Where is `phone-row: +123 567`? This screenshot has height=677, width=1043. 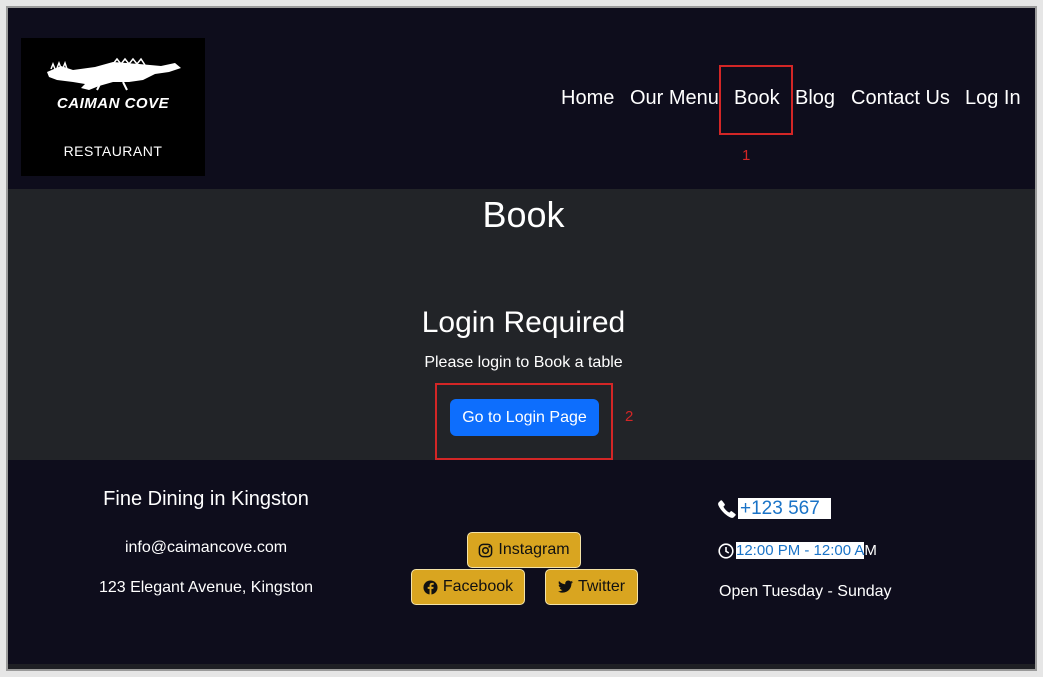
phone-row: +123 567 is located at coordinates (774, 508).